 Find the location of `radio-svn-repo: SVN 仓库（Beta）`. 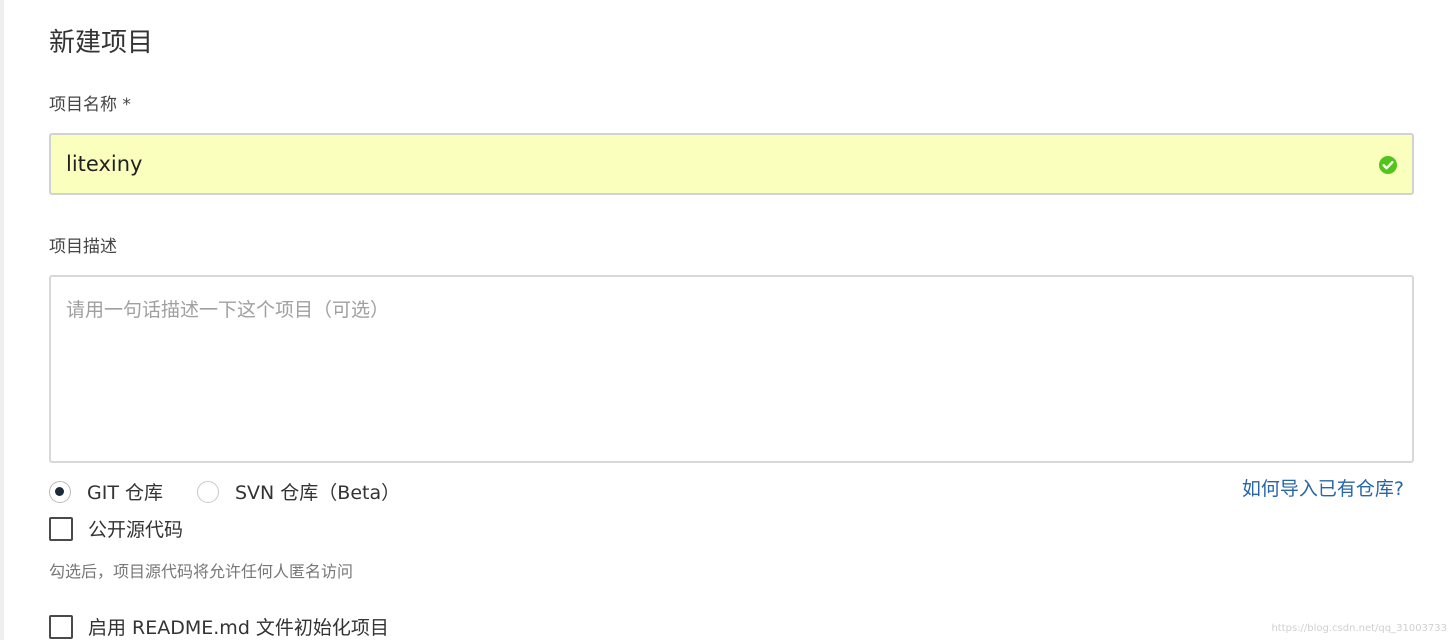

radio-svn-repo: SVN 仓库（Beta） is located at coordinates (298, 491).